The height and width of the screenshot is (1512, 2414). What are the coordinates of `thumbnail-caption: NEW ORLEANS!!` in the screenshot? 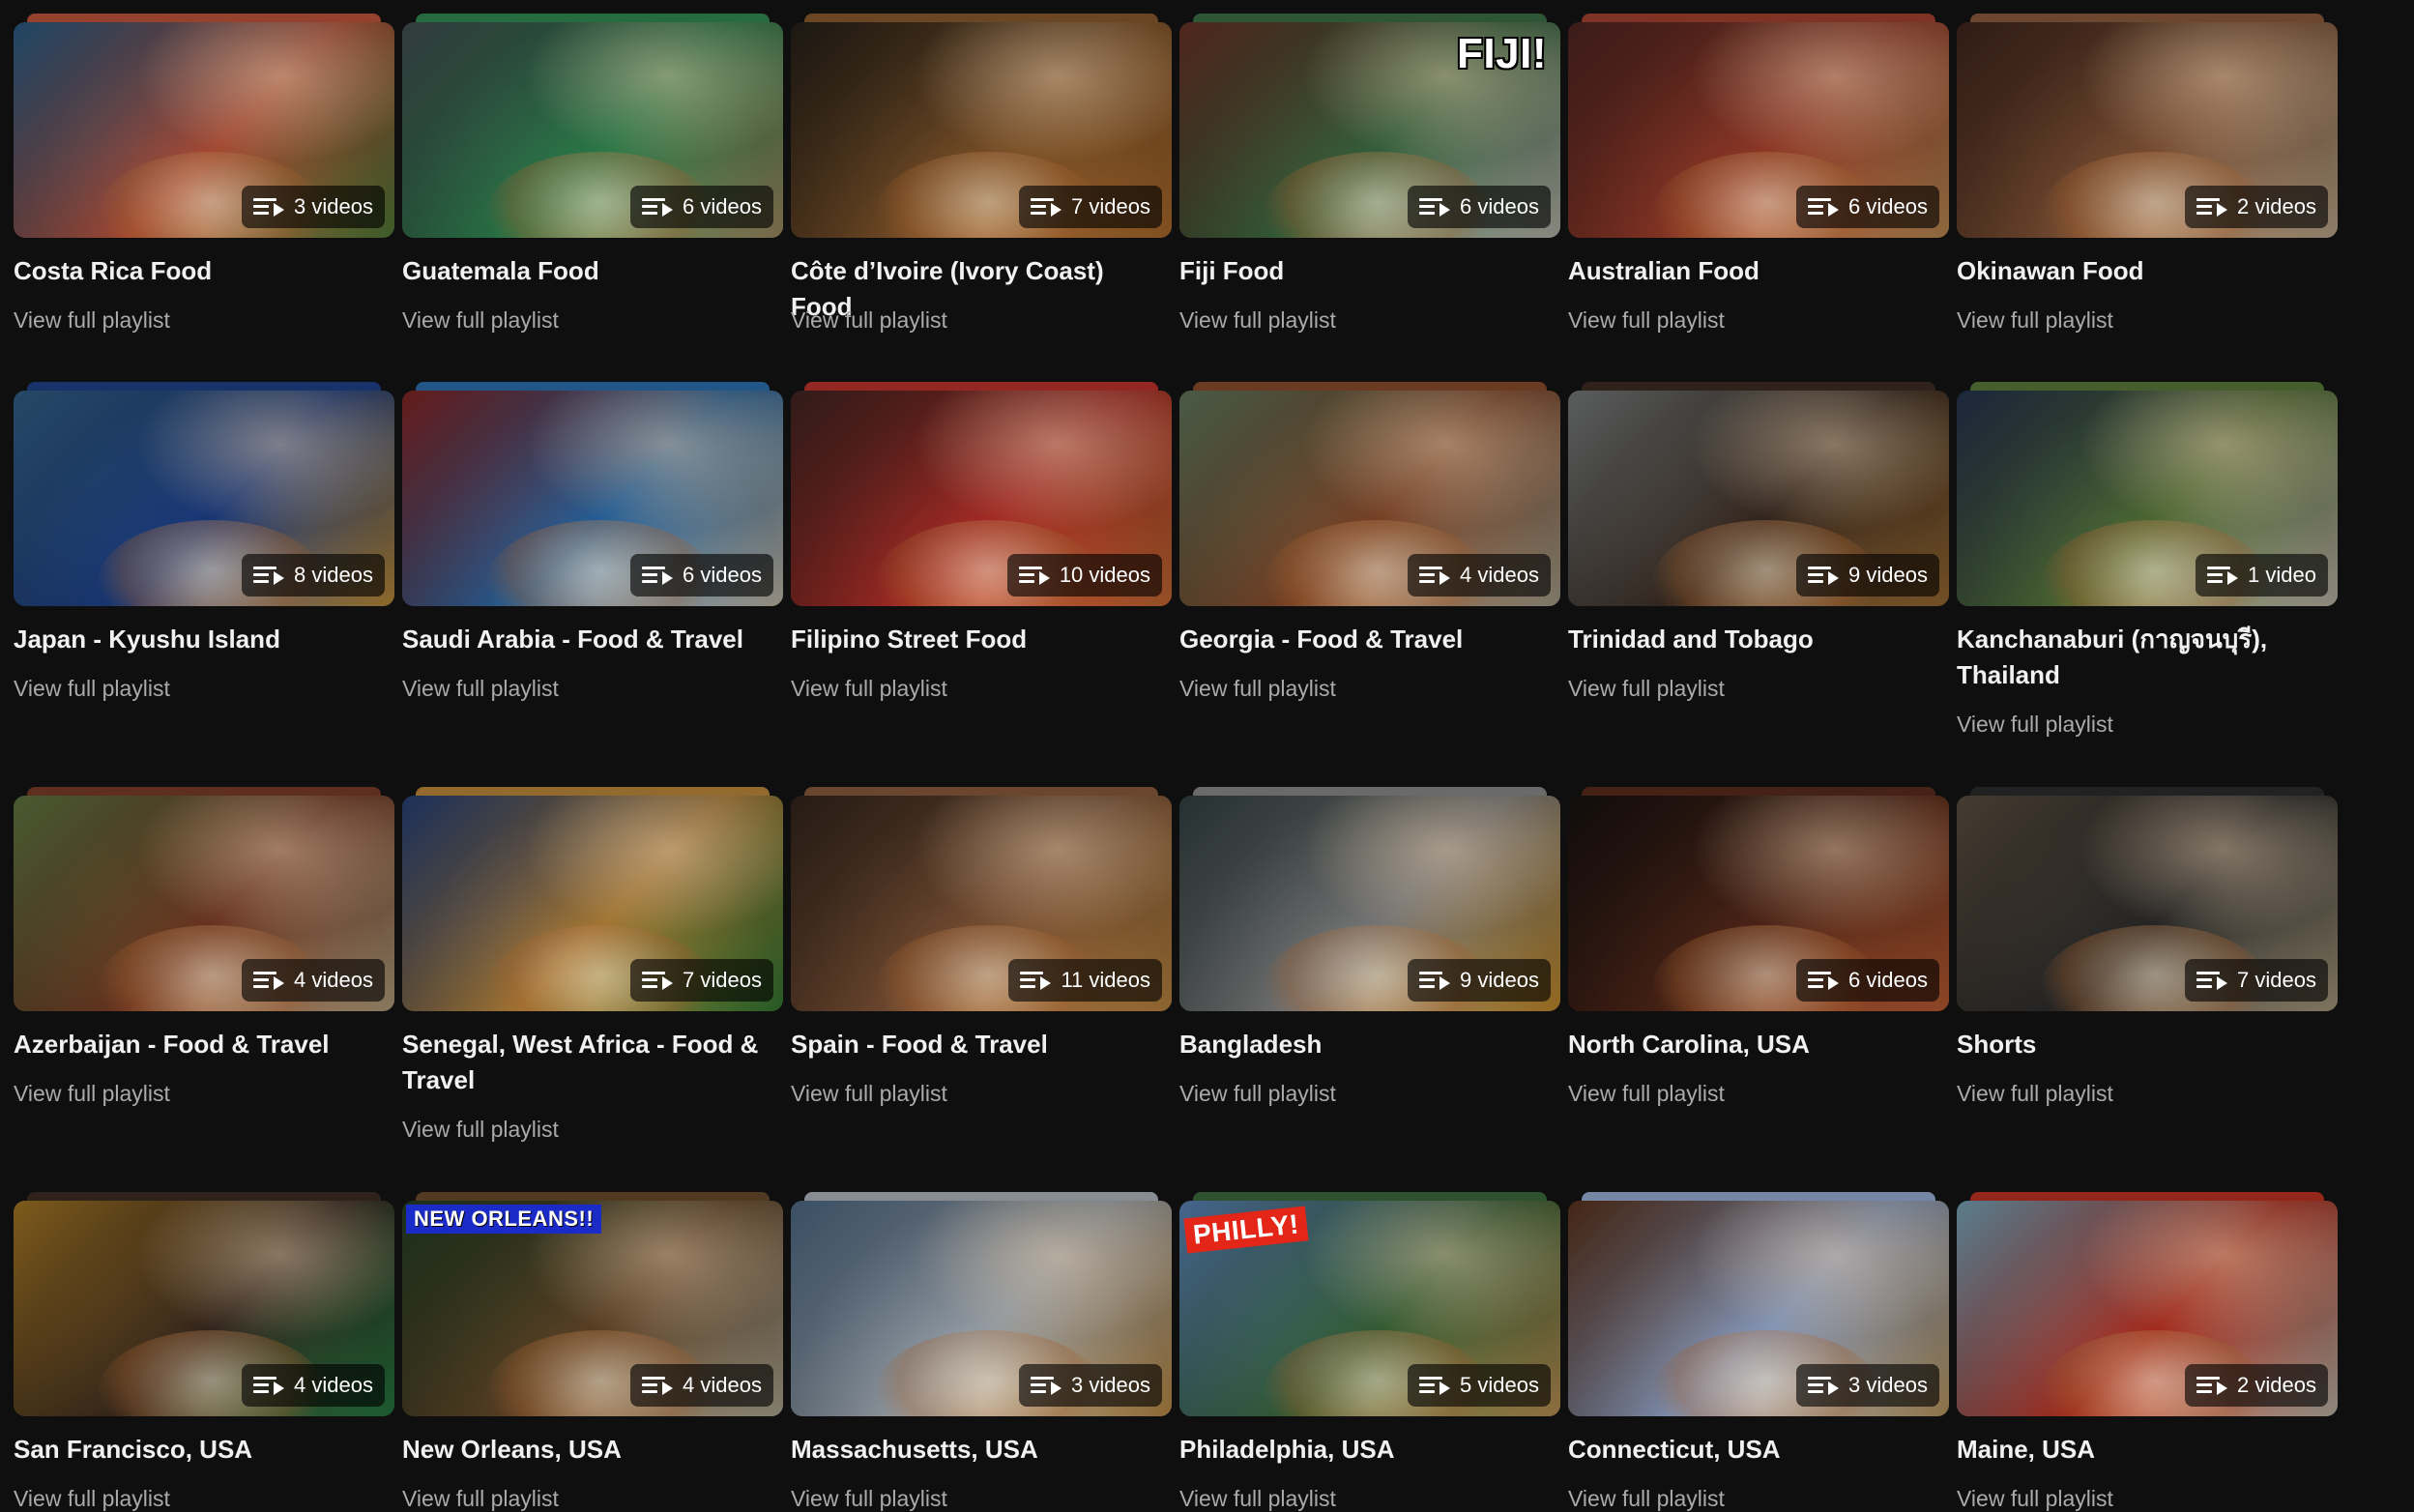 It's located at (504, 1219).